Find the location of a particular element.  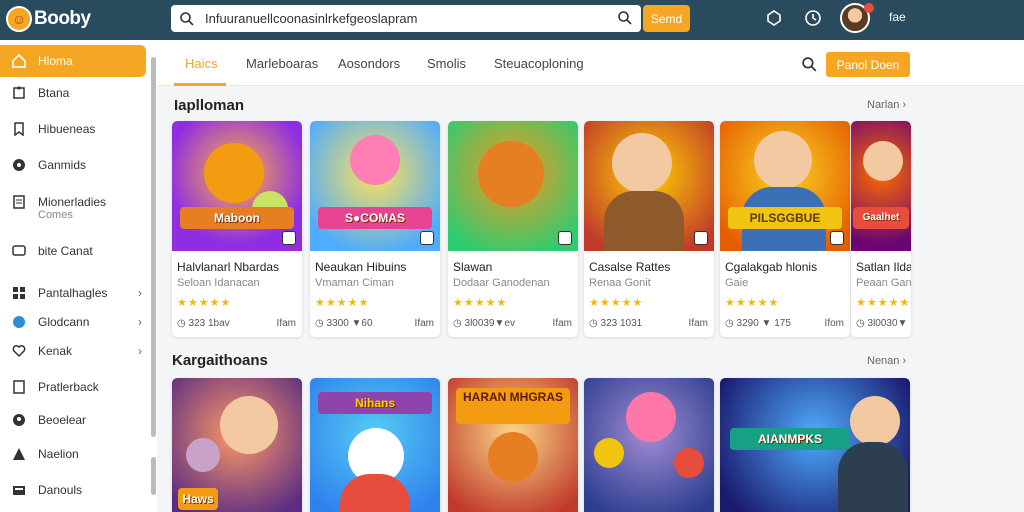

game-subtitle: Vmaman Ciman is located at coordinates (354, 283).